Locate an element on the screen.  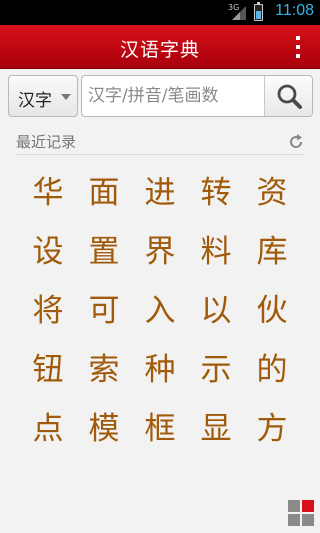
recent-character: 模 is located at coordinates (104, 425).